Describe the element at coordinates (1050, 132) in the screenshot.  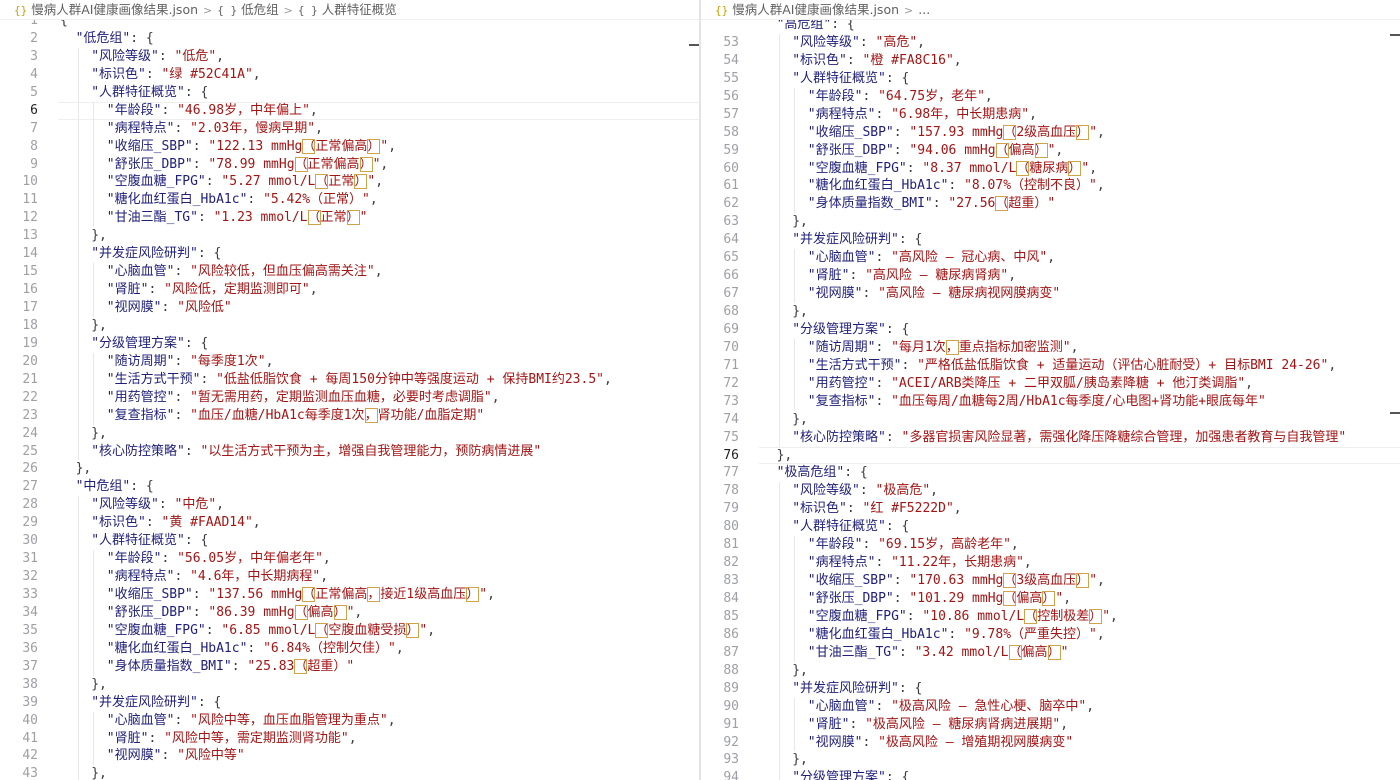
I see `code-line: 58 "收缩压_SBP": "157.93 mmHg（2级高血压）",` at that location.